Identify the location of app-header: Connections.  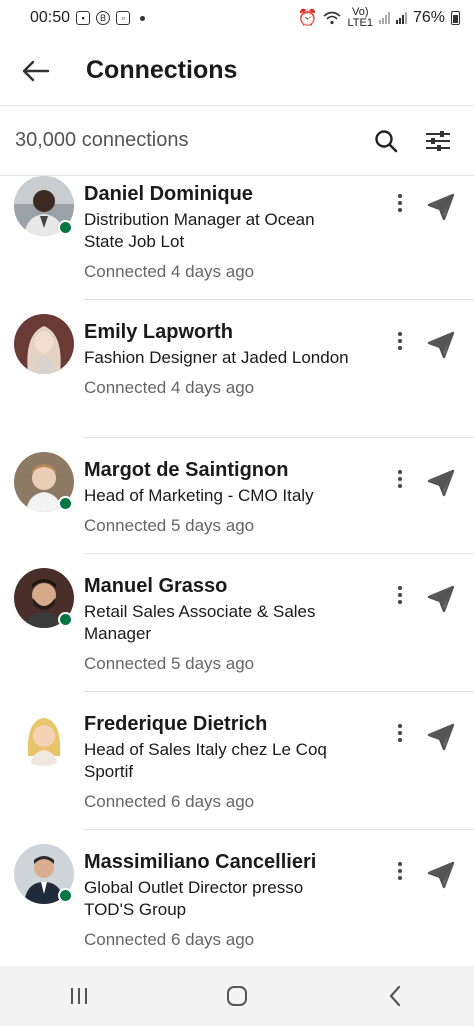
(237, 71).